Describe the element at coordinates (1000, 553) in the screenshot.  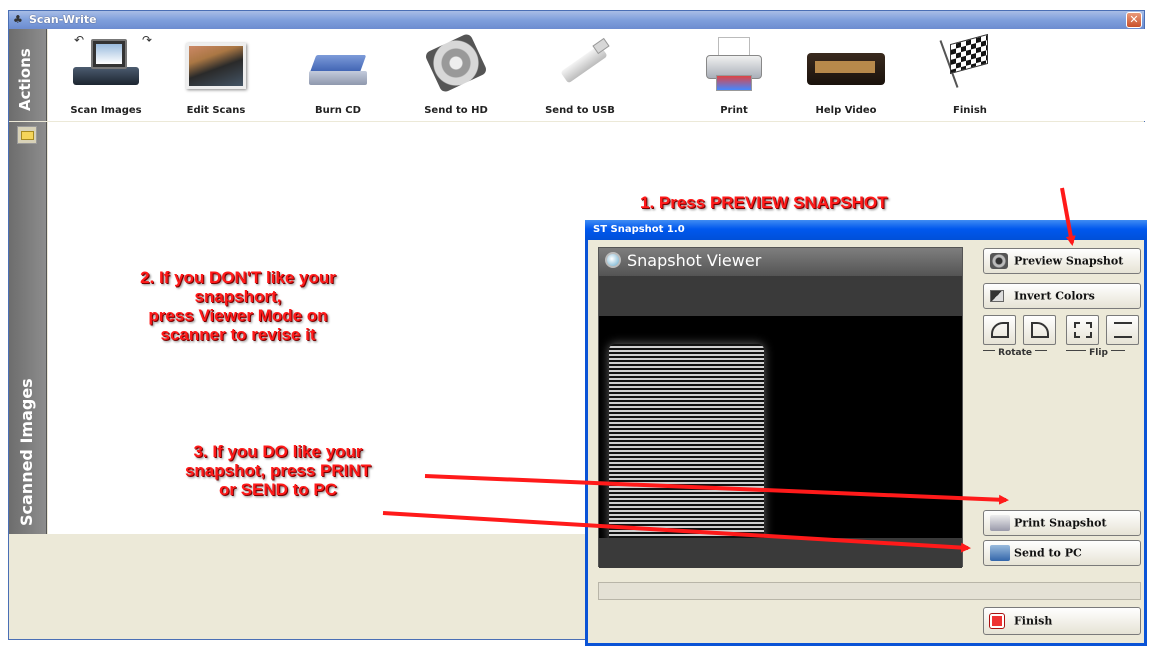
I see `computer-icon` at that location.